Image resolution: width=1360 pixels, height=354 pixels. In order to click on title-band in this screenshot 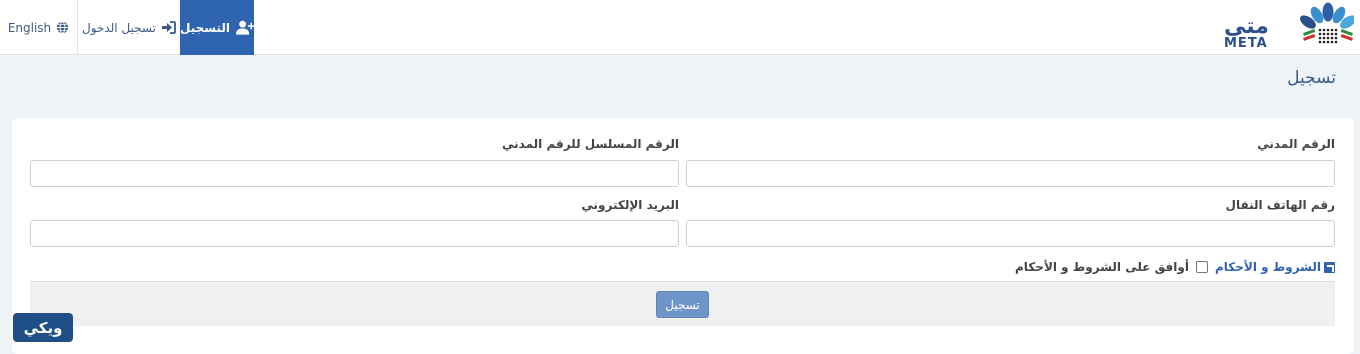, I will do `click(680, 81)`.